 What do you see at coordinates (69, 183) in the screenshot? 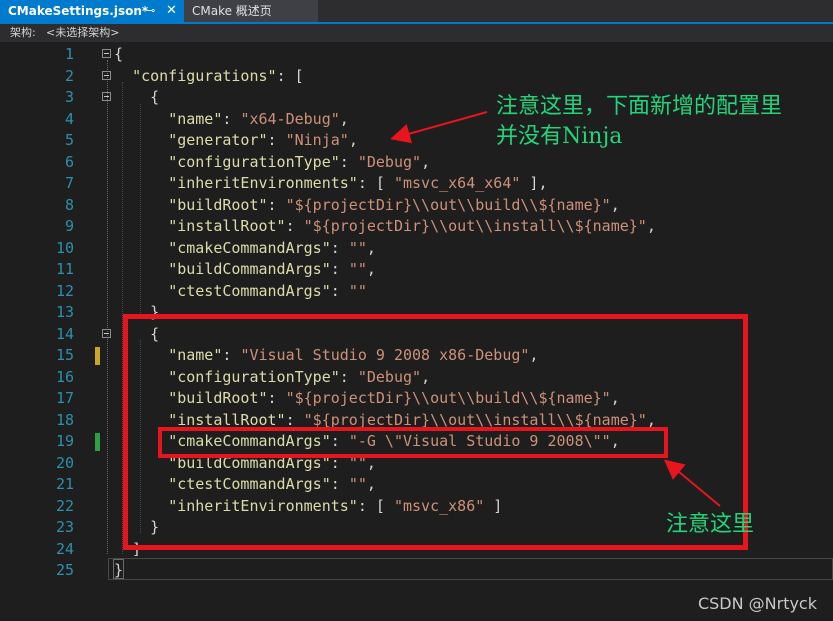
I see `line-number: 7` at bounding box center [69, 183].